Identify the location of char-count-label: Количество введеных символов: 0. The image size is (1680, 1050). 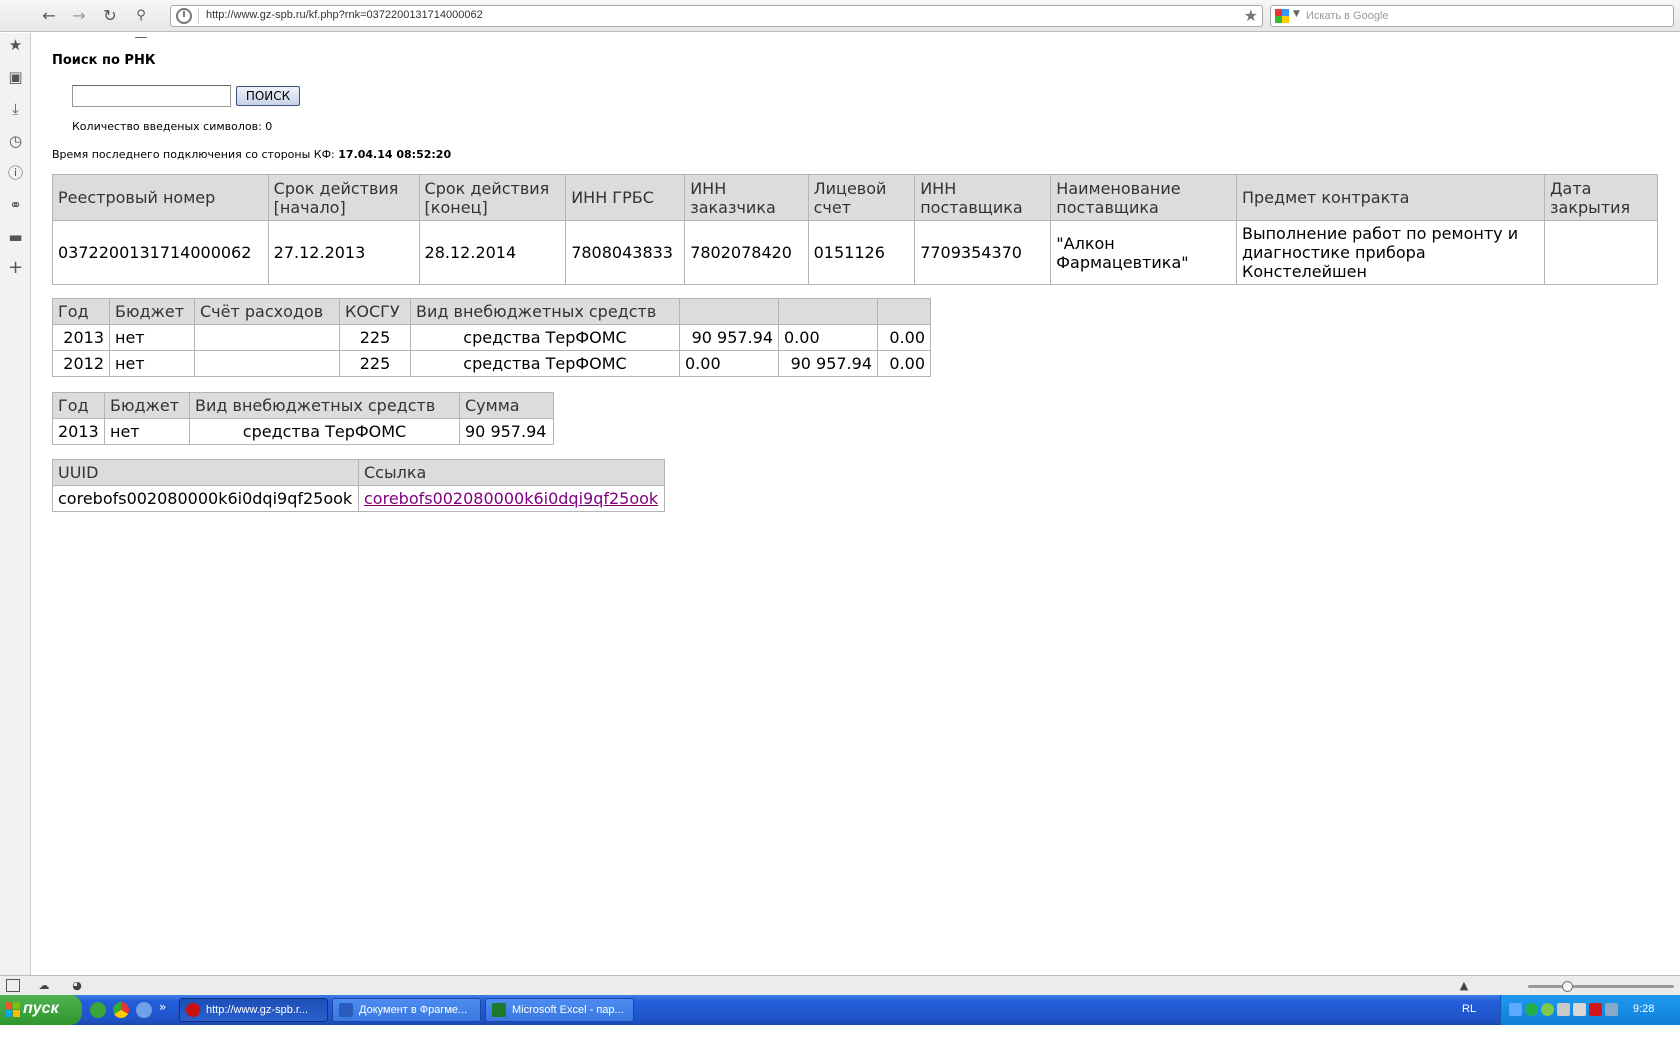
(172, 126).